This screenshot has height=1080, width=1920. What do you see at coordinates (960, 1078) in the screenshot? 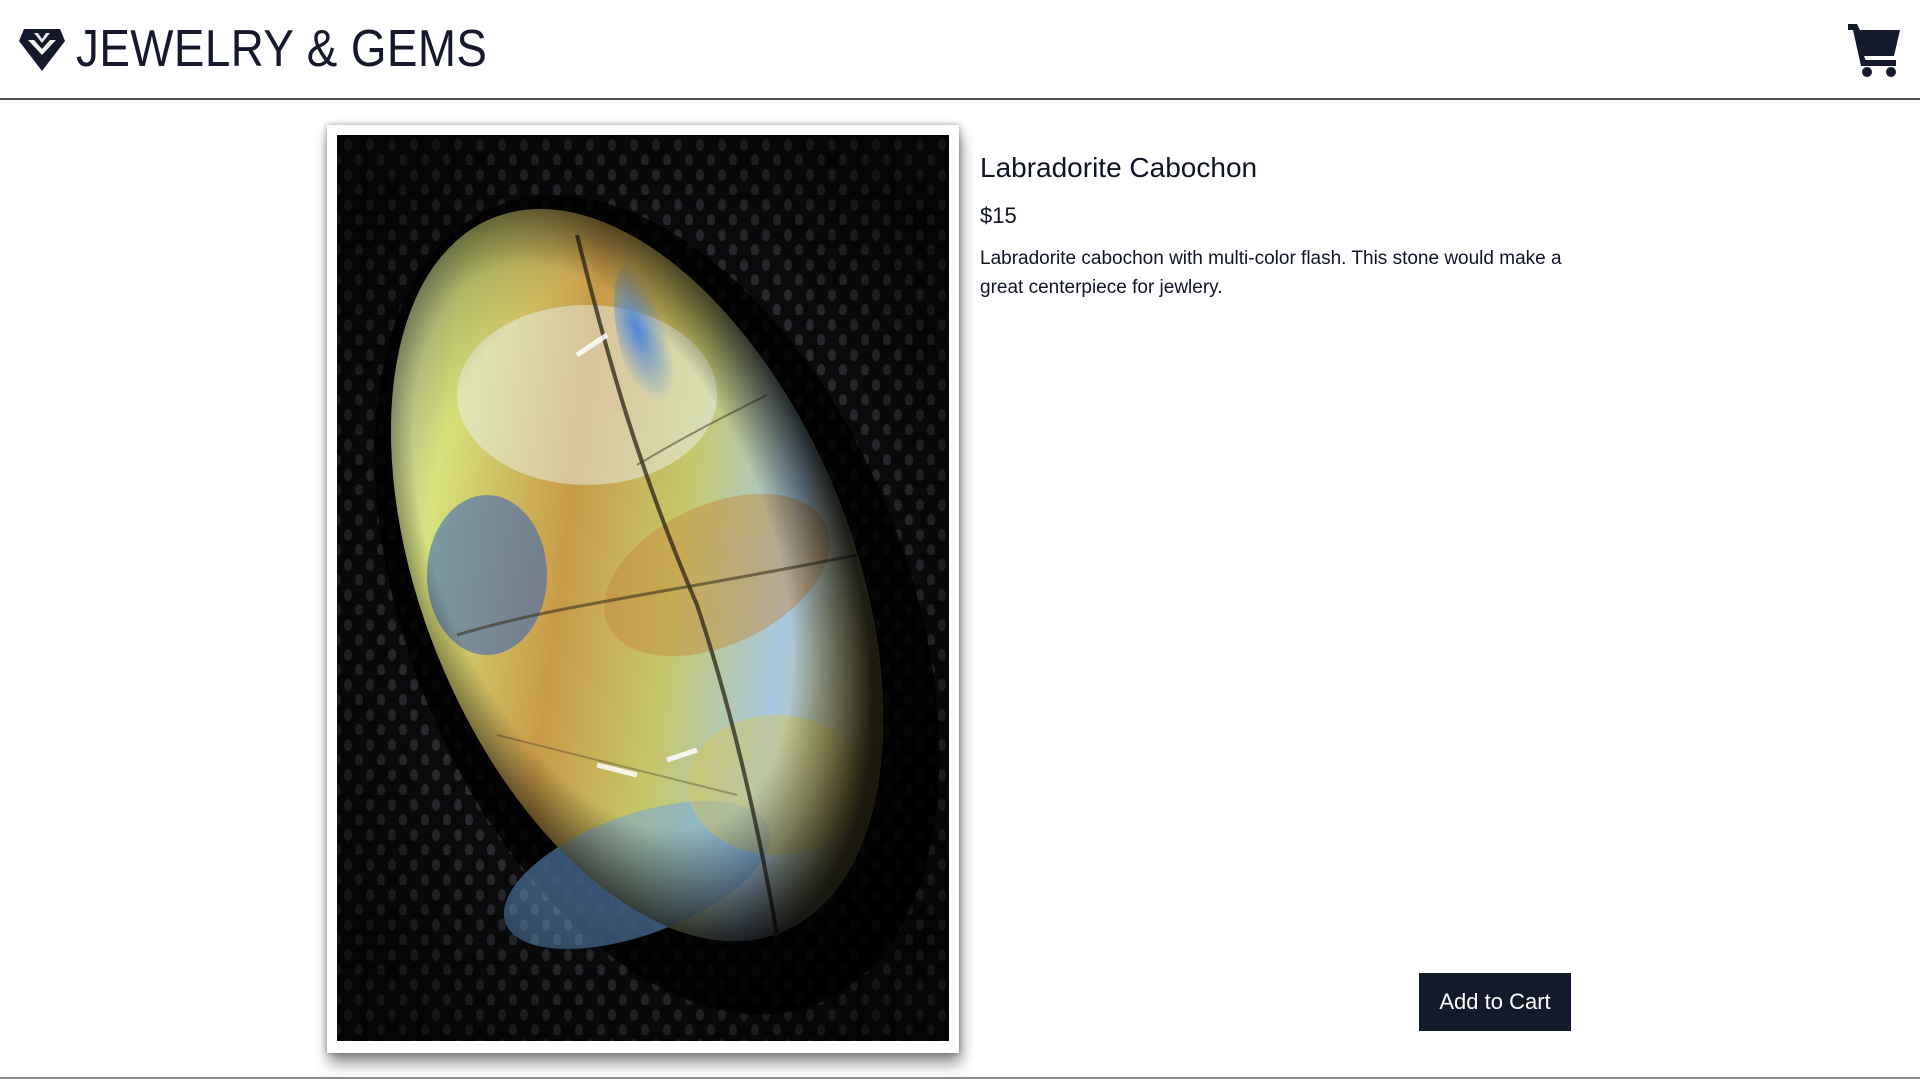
I see `footer-divider` at bounding box center [960, 1078].